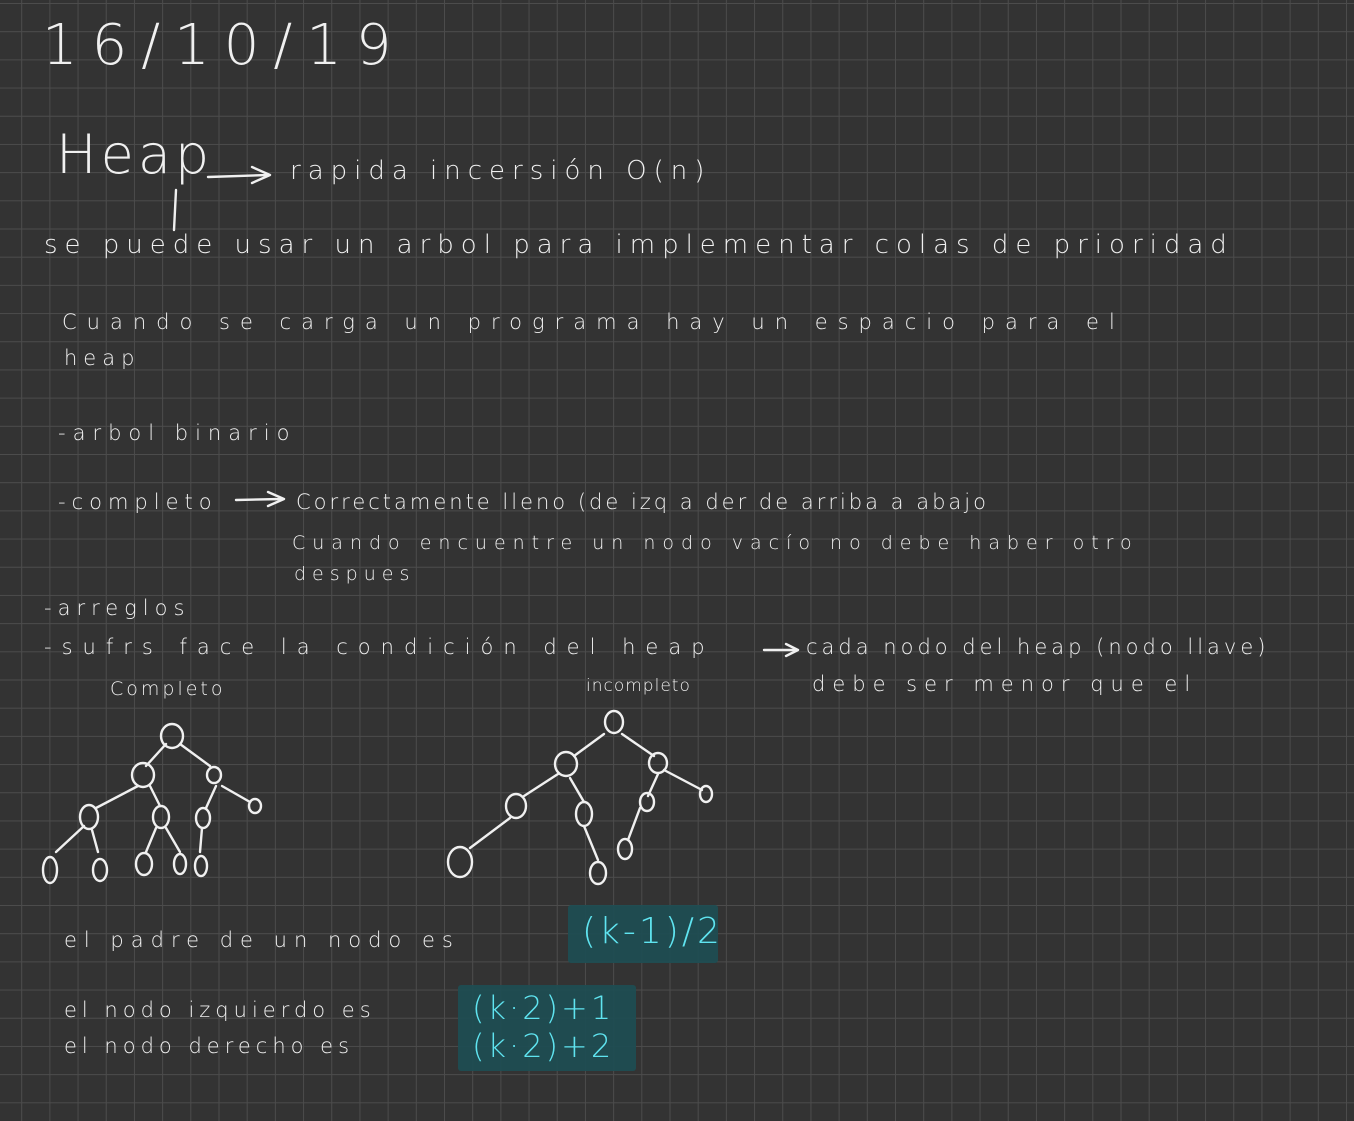 Image resolution: width=1354 pixels, height=1121 pixels. I want to click on arrow-completo-icon, so click(260, 499).